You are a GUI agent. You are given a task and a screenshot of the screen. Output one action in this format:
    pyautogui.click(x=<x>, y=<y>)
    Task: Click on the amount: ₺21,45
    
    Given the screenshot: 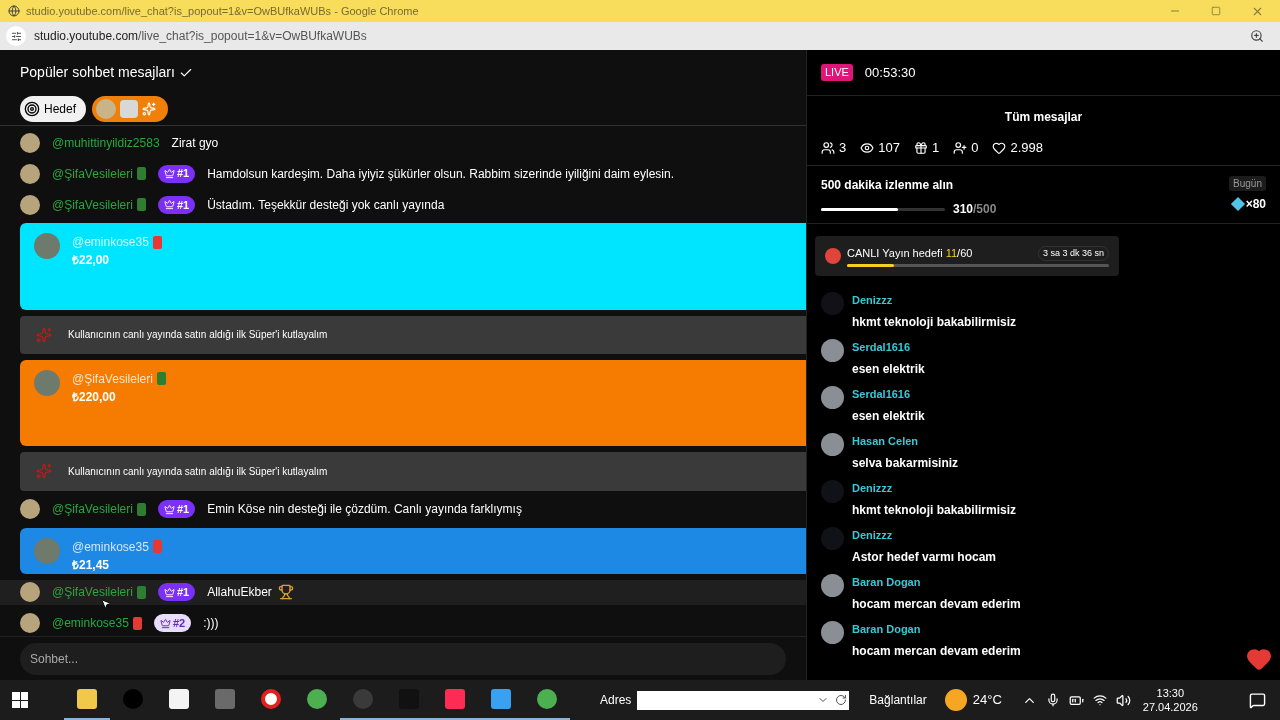 What is the action you would take?
    pyautogui.click(x=91, y=565)
    